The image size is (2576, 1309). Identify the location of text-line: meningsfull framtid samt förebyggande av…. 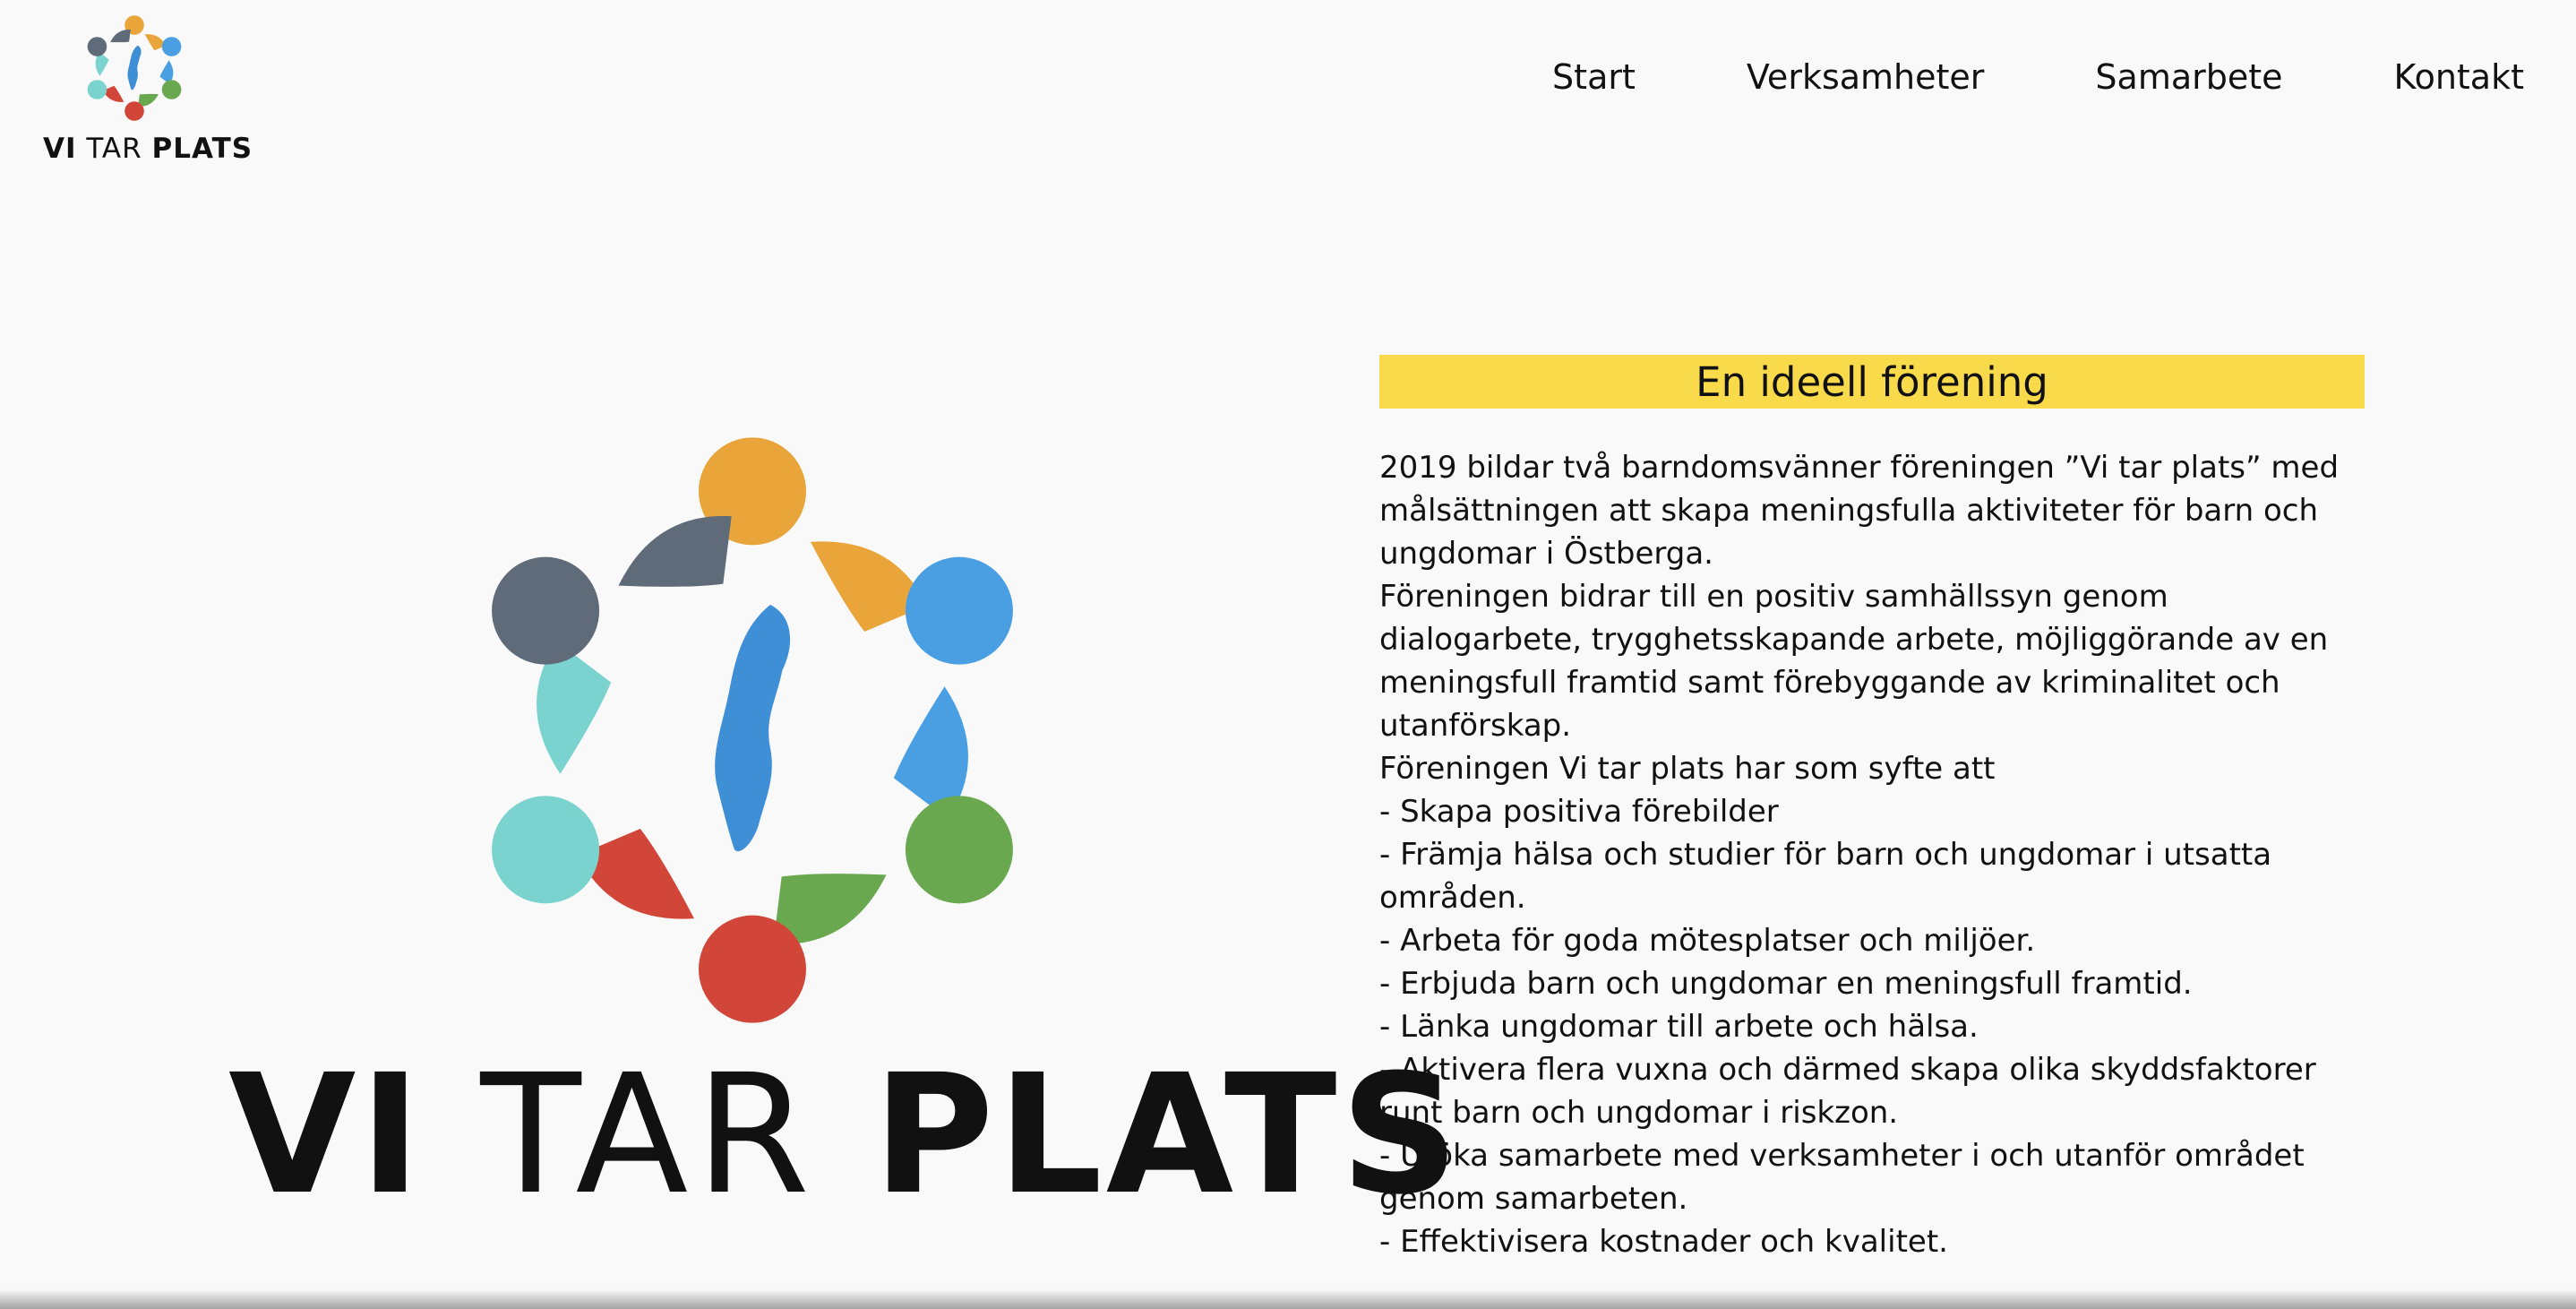
(1829, 683).